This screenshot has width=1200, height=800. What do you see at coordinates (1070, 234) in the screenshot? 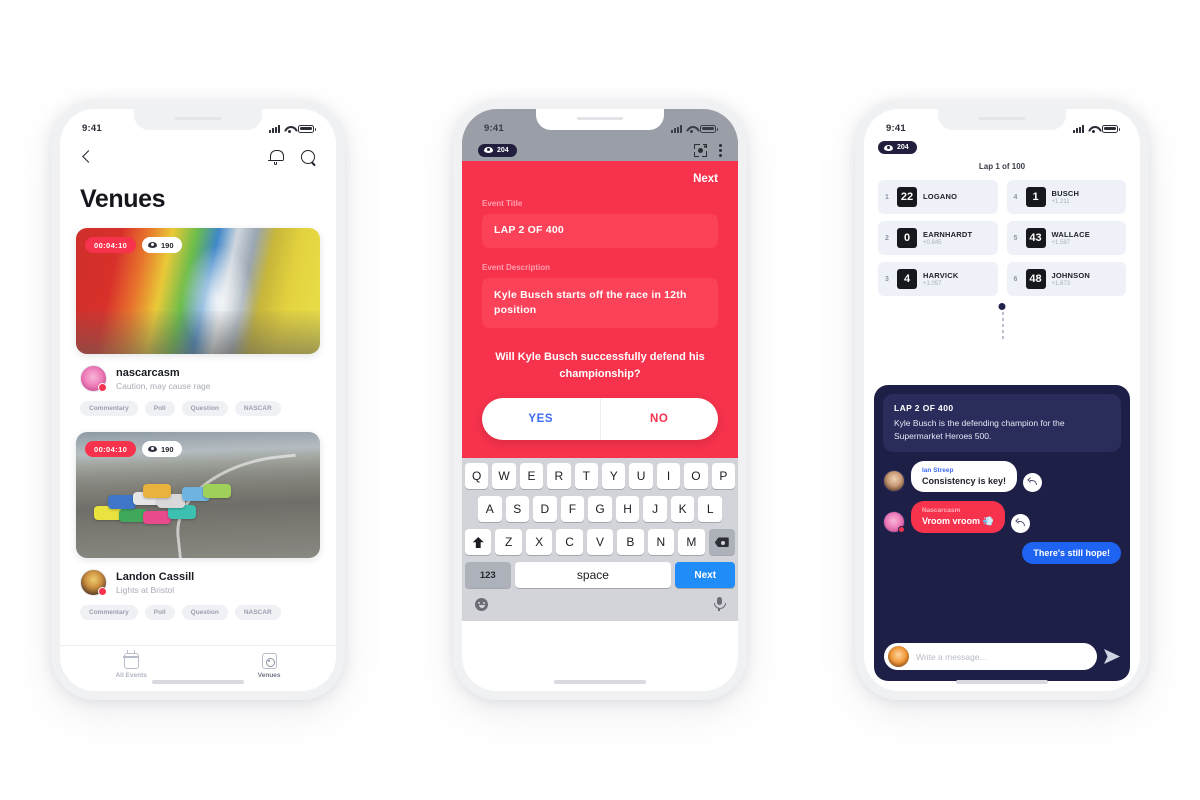
I see `driver-name: WALLACE` at bounding box center [1070, 234].